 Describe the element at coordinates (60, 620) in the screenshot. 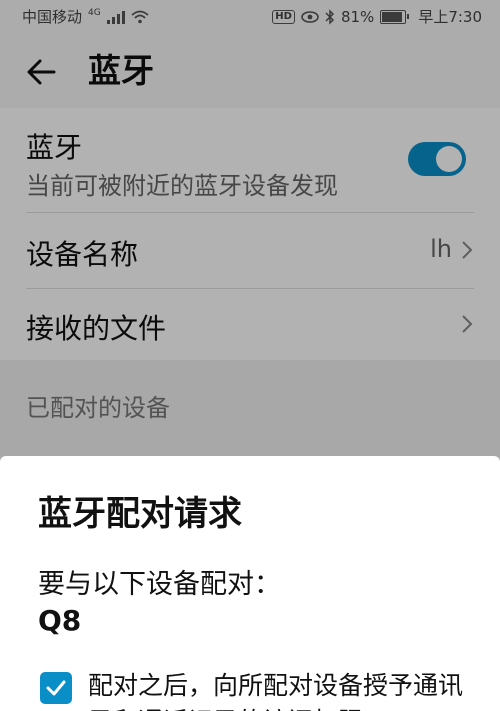

I see `pairing-device-name: Q8` at that location.